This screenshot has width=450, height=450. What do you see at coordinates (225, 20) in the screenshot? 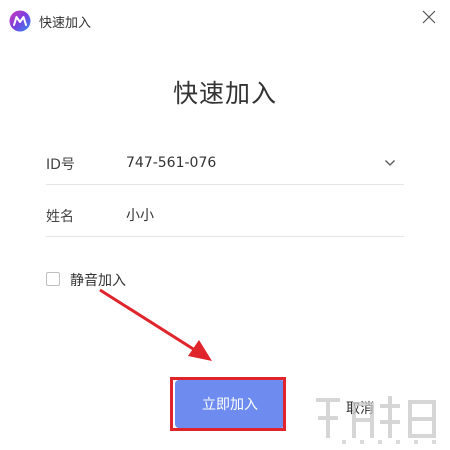
I see `title-bar: 快速加入` at bounding box center [225, 20].